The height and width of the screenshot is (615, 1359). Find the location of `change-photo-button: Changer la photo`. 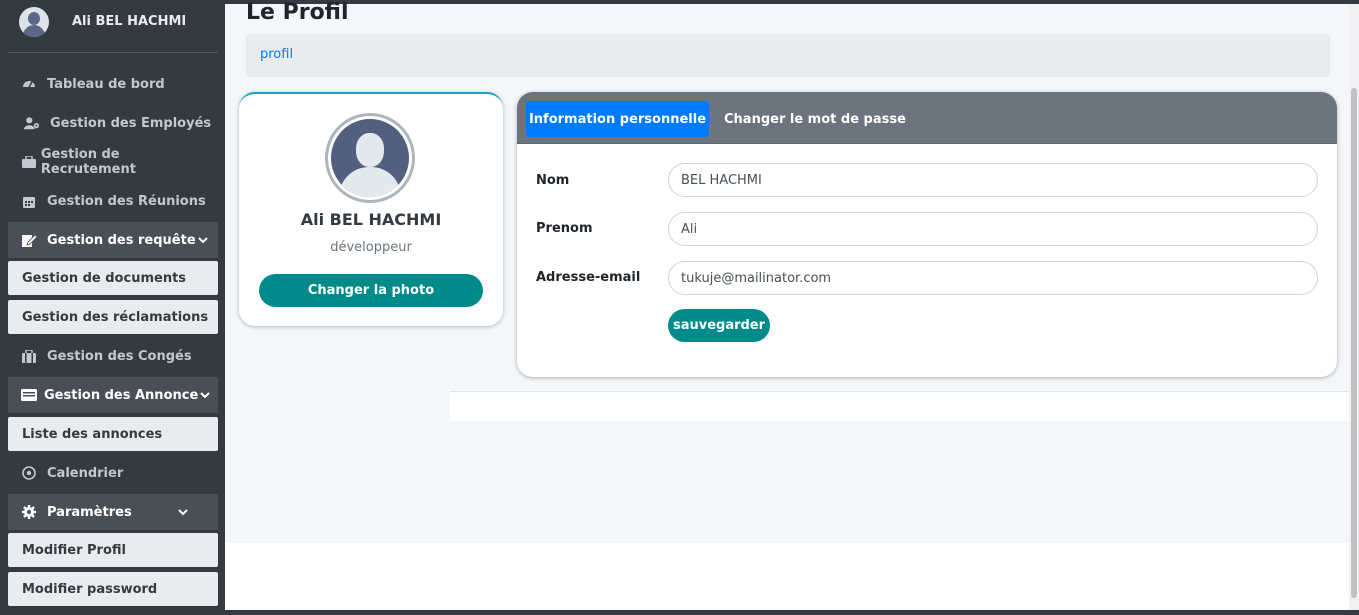

change-photo-button: Changer la photo is located at coordinates (371, 290).